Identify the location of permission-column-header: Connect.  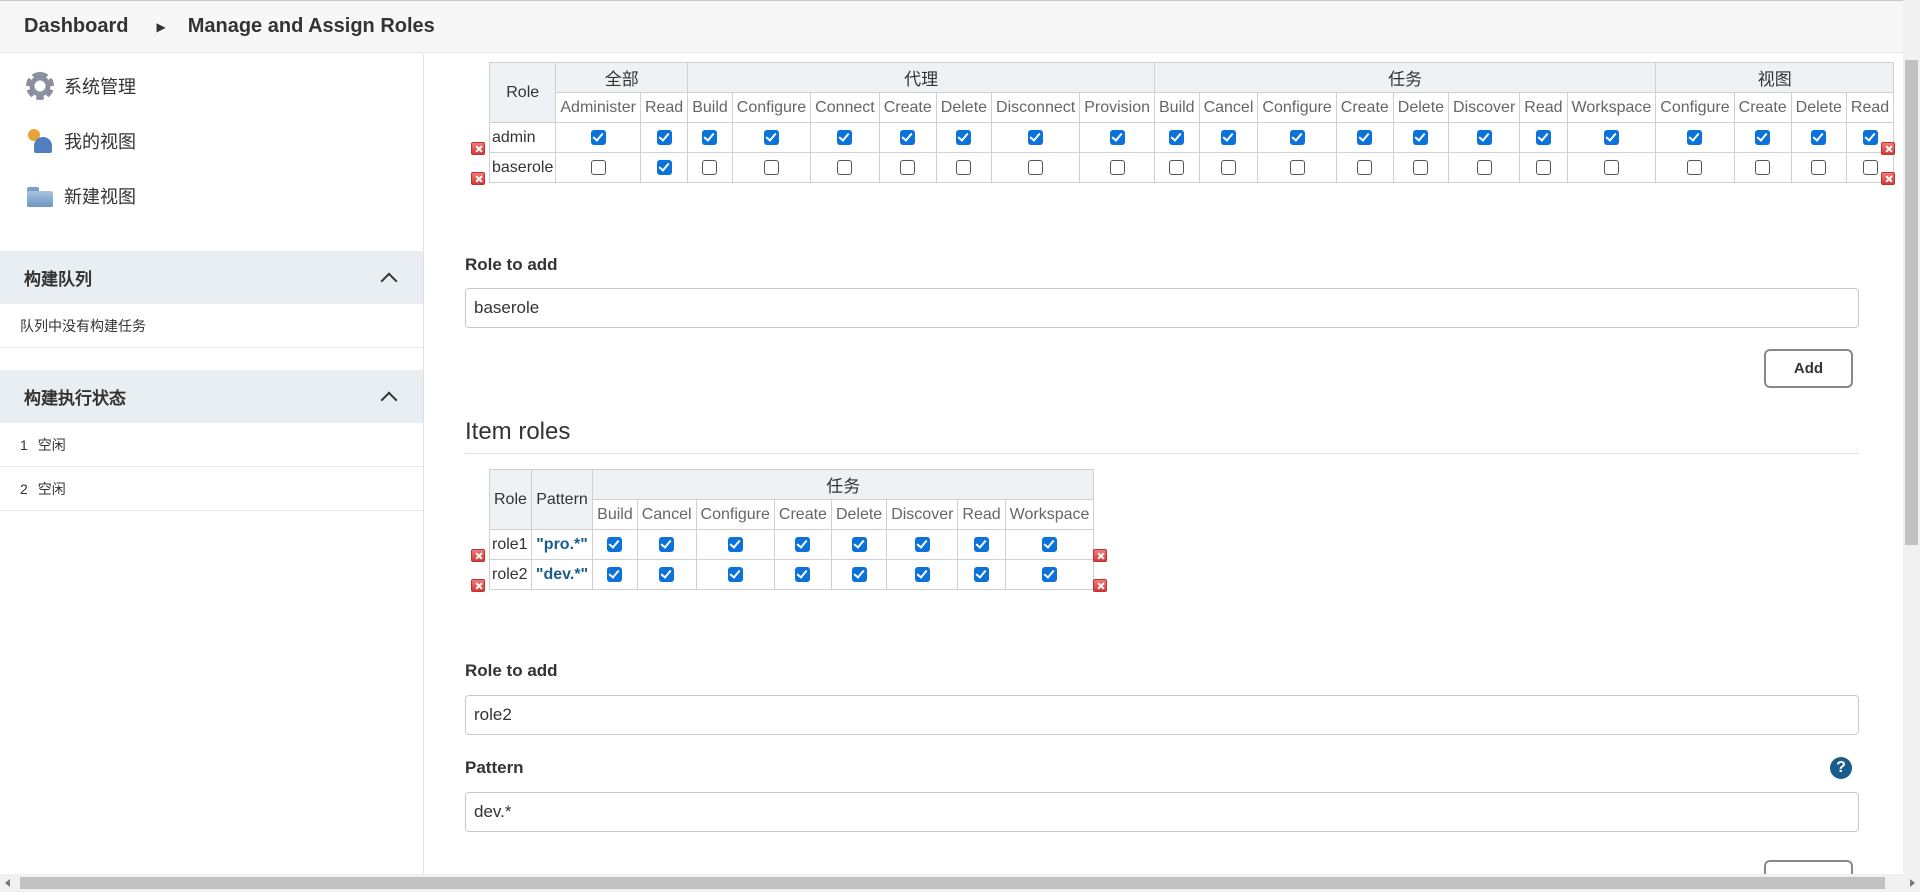
(845, 107).